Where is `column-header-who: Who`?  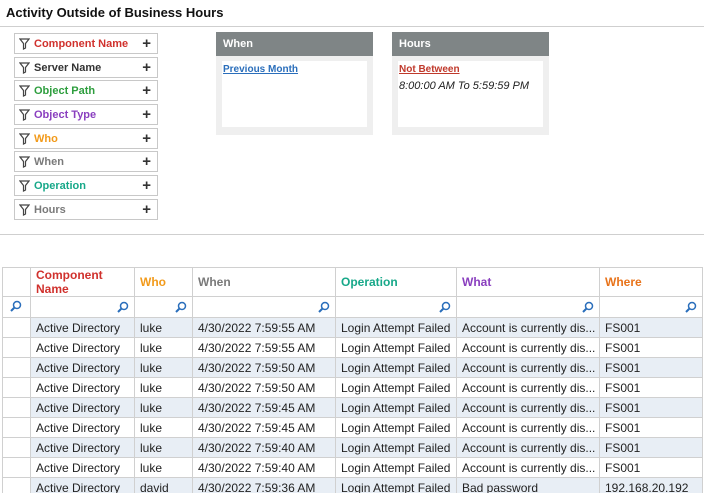
column-header-who: Who is located at coordinates (163, 282).